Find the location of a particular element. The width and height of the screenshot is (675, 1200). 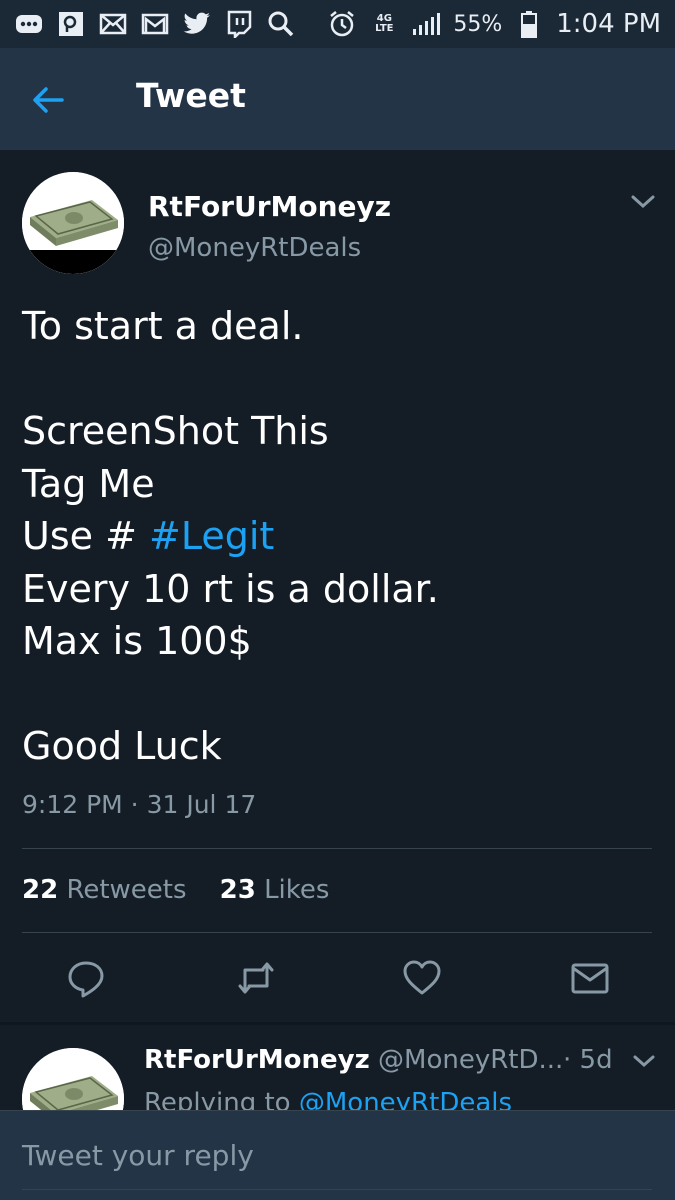

signal-icon is located at coordinates (426, 24).